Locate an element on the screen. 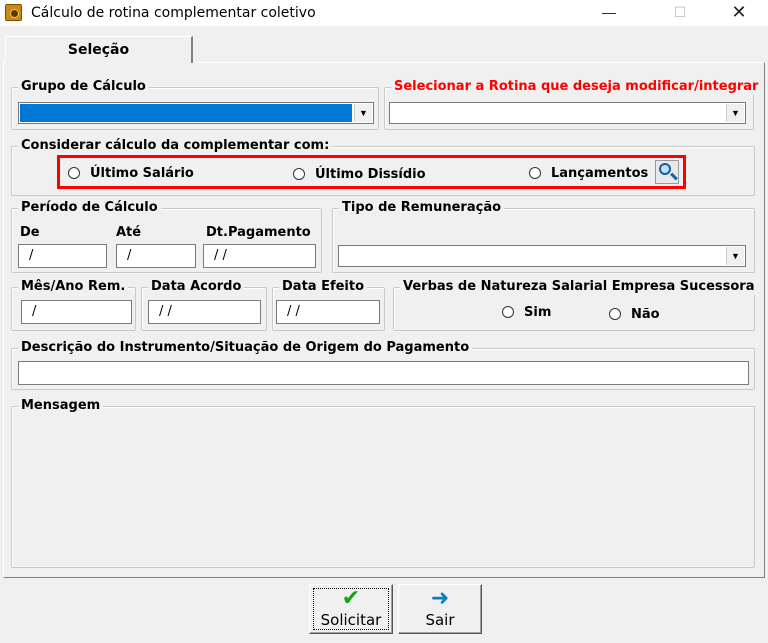 This screenshot has width=768, height=643. tab-selecao: Seleção is located at coordinates (99, 49).